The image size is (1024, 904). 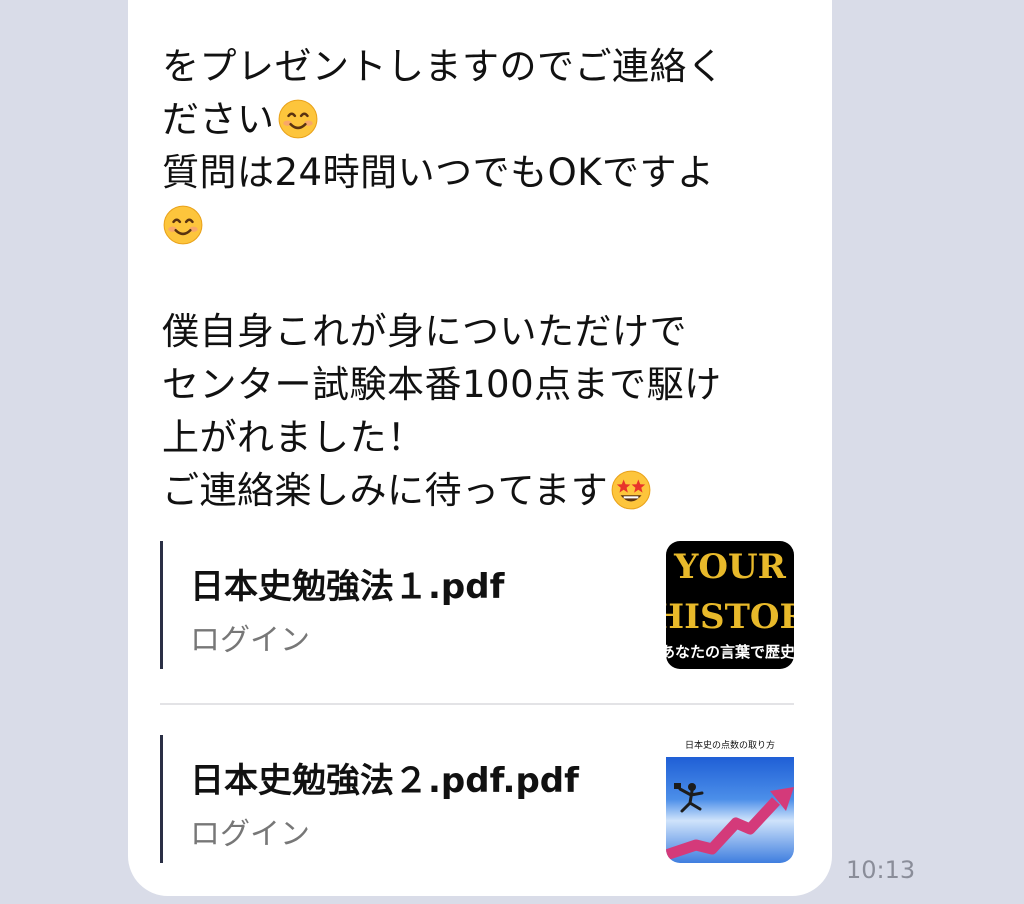 What do you see at coordinates (424, 331) in the screenshot?
I see `message-line: 僕自身これが身についただけで` at bounding box center [424, 331].